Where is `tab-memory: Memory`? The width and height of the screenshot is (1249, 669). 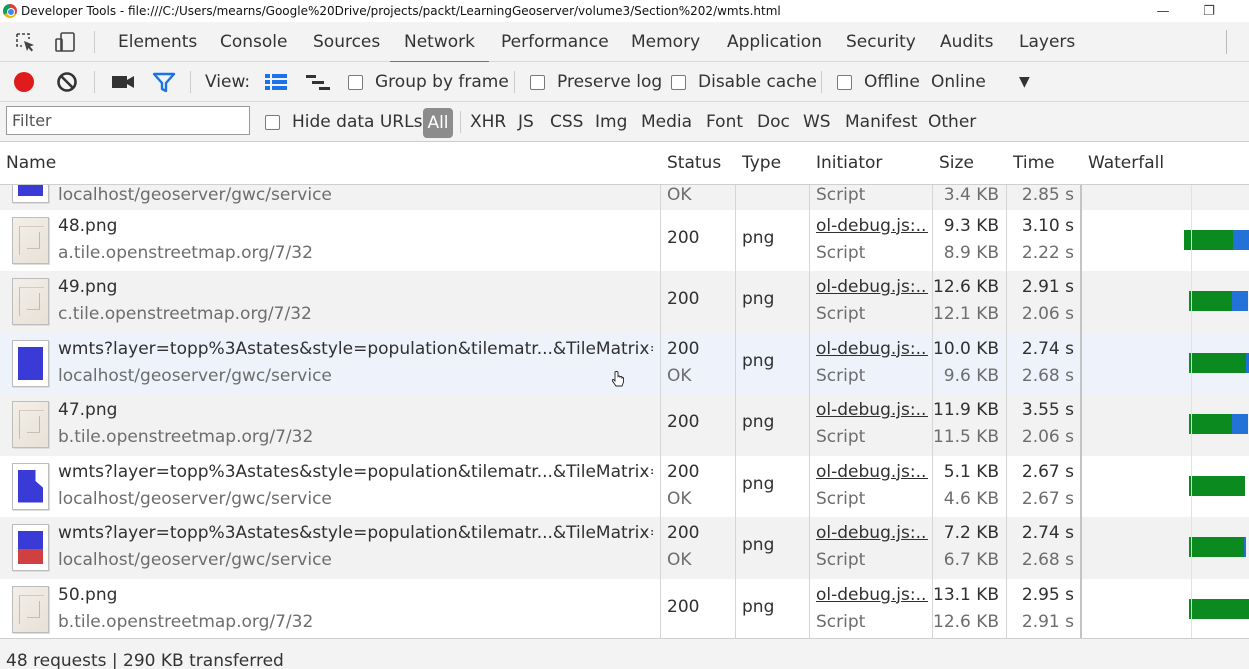
tab-memory: Memory is located at coordinates (665, 42).